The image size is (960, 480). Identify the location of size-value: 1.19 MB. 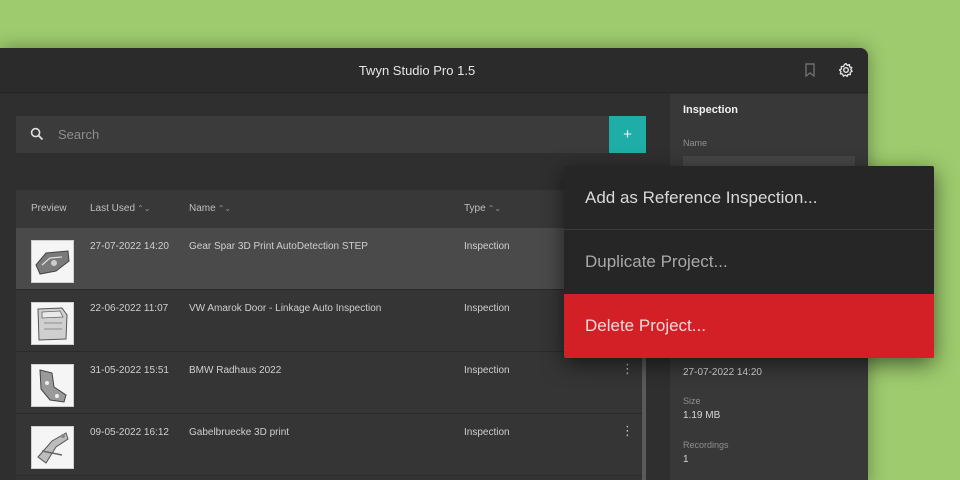
(702, 415).